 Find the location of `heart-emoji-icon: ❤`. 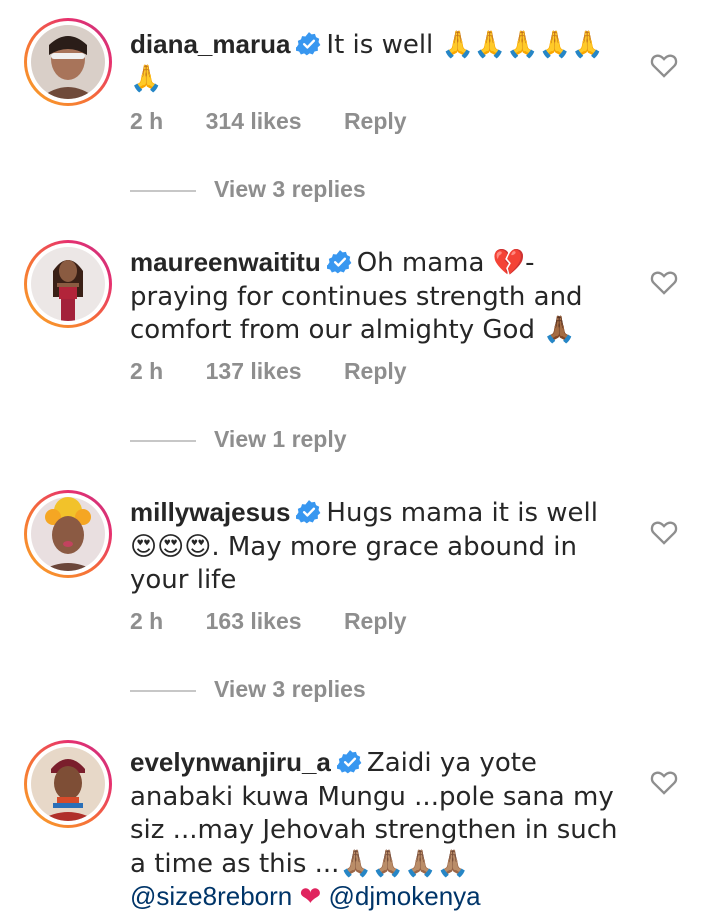

heart-emoji-icon: ❤ is located at coordinates (310, 897).